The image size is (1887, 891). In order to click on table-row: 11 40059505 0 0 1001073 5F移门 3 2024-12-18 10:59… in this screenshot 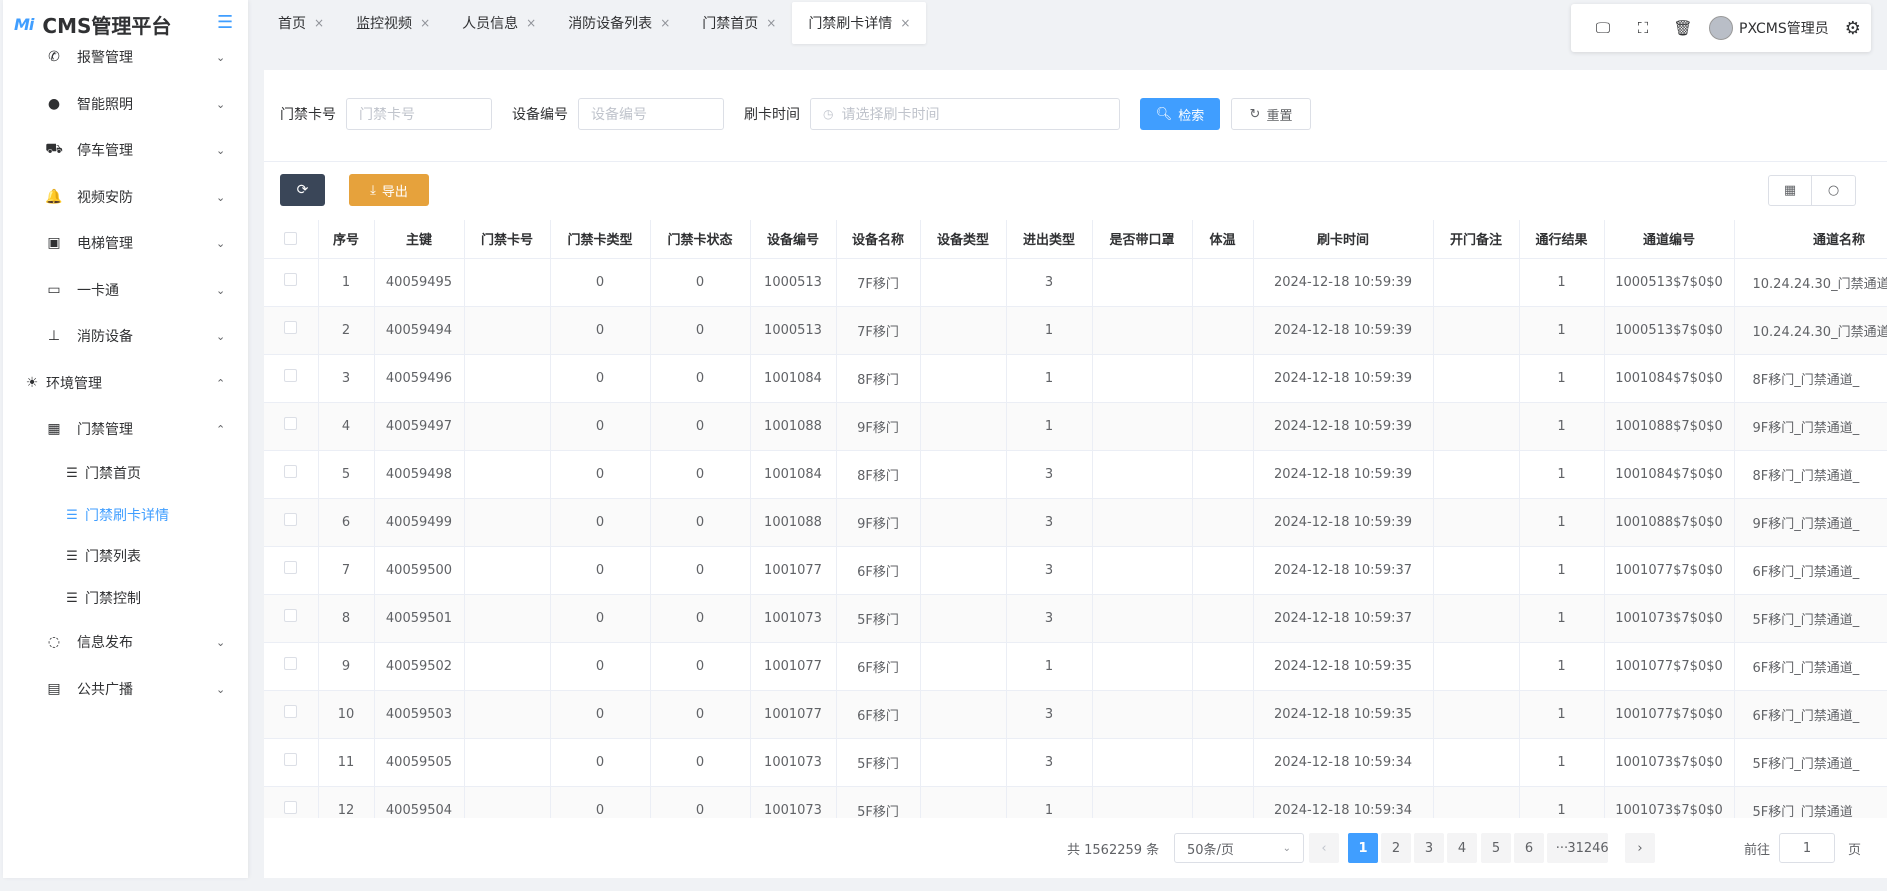, I will do `click(1075, 762)`.